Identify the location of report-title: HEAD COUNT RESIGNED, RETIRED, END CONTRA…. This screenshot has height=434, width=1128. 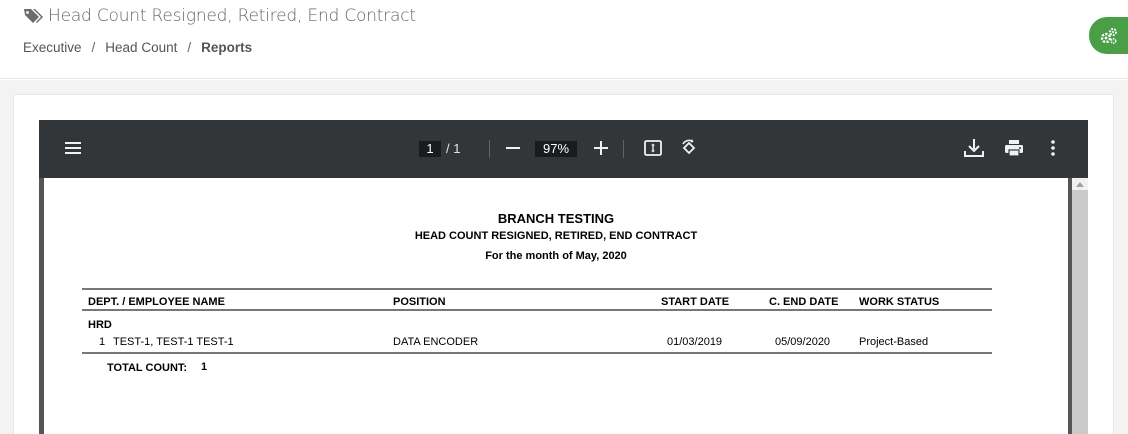
(556, 236).